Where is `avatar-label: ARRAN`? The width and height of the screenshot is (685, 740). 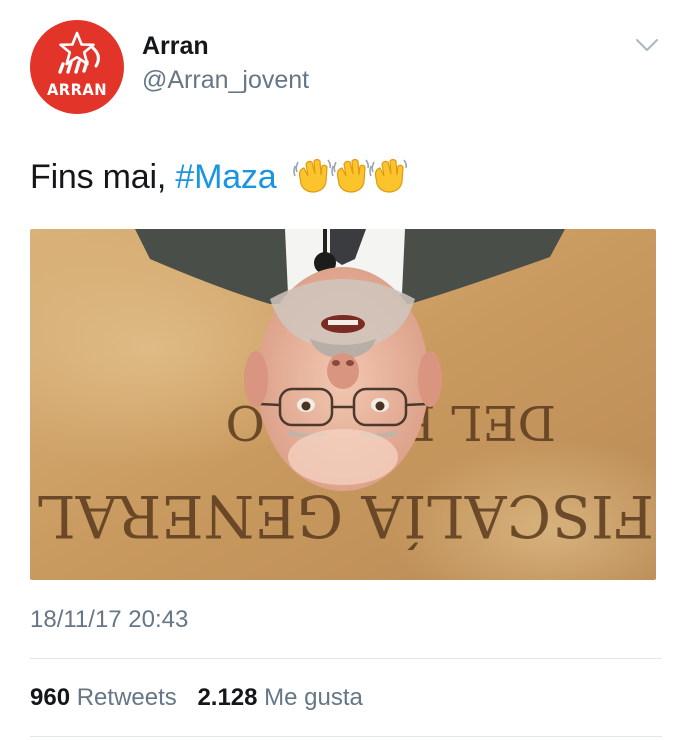
avatar-label: ARRAN is located at coordinates (77, 89).